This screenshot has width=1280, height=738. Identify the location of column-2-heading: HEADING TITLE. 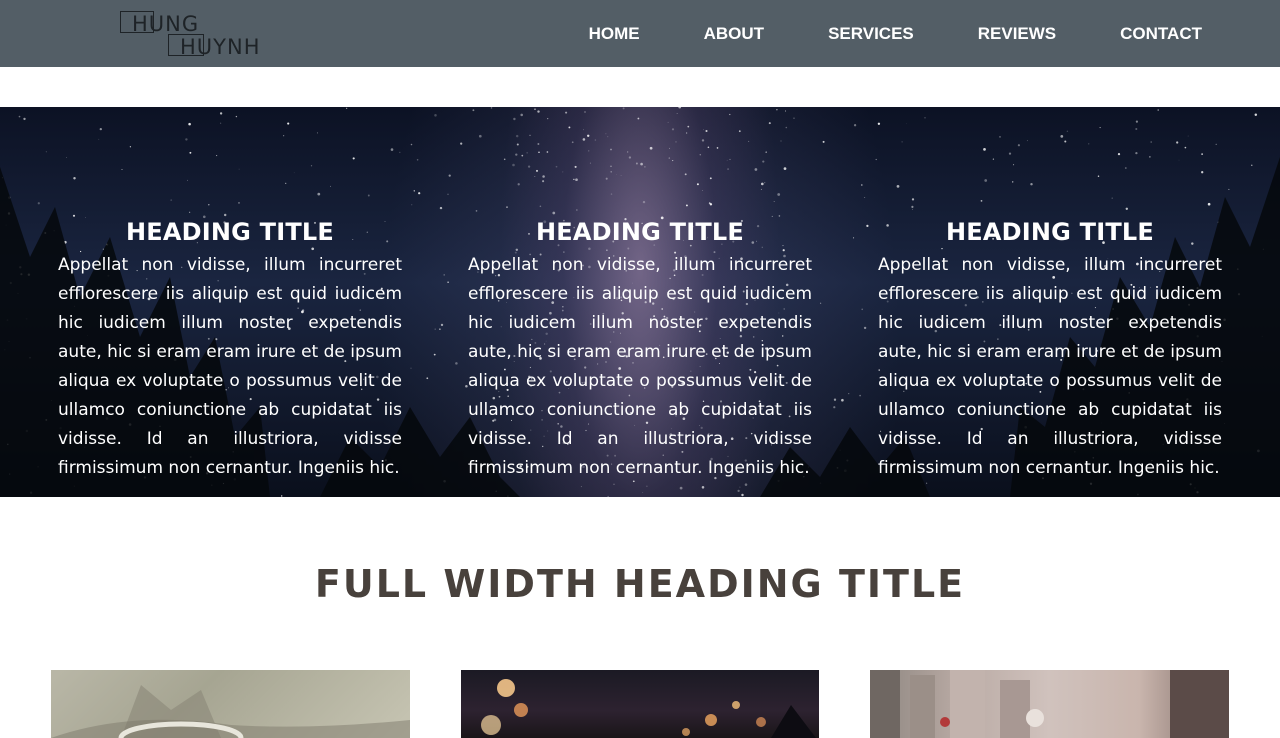
(639, 232).